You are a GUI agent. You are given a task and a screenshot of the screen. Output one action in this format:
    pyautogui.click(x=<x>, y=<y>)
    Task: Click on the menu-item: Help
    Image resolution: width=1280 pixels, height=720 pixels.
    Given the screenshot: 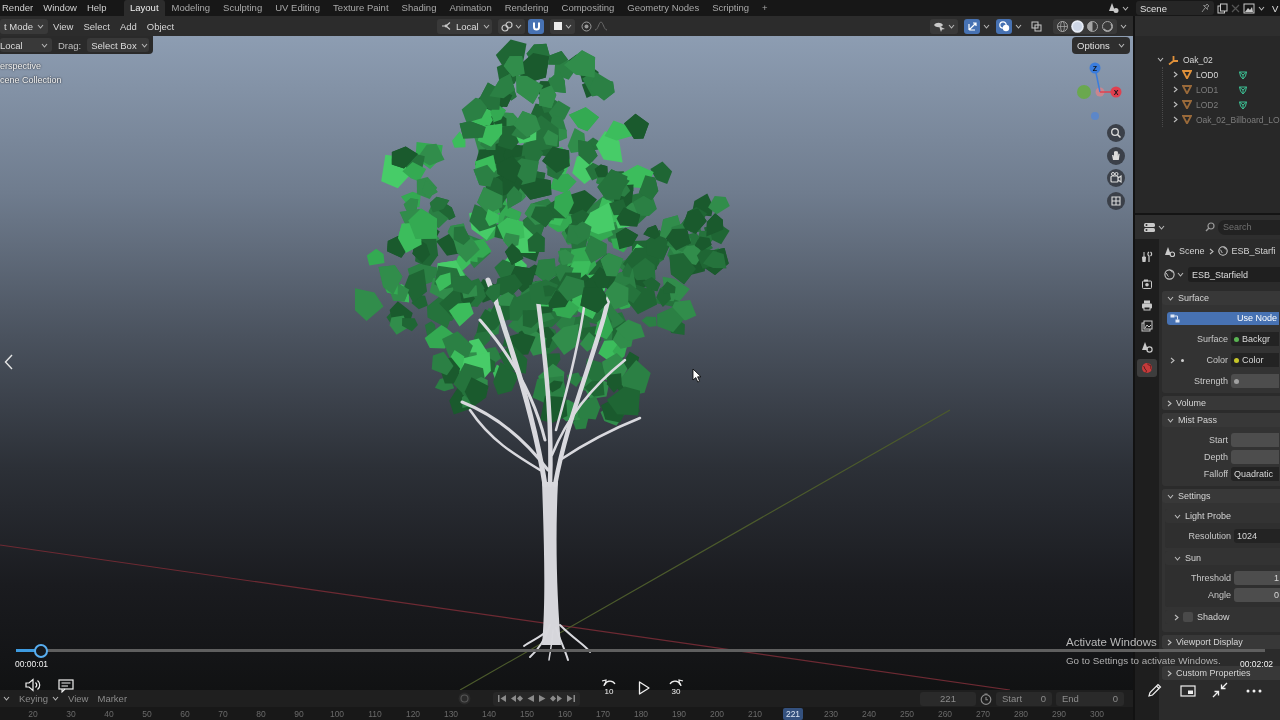 What is the action you would take?
    pyautogui.click(x=96, y=8)
    